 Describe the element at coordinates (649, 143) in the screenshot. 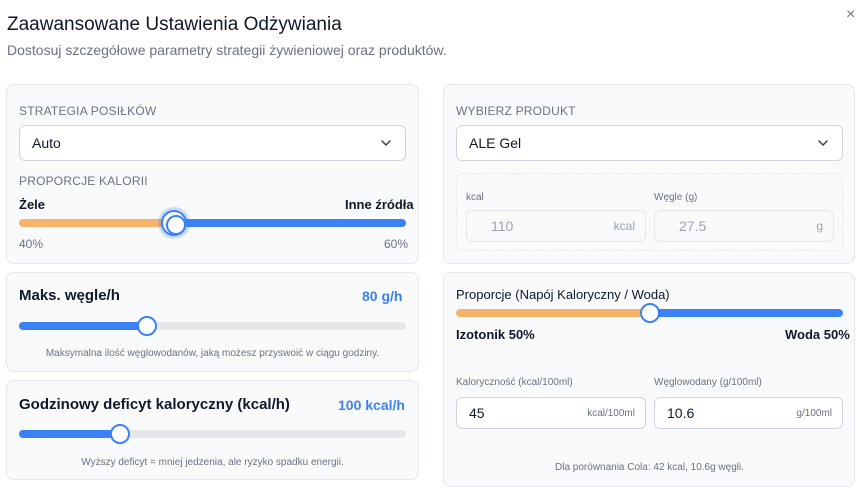

I see `product-select: ALE Gel` at that location.